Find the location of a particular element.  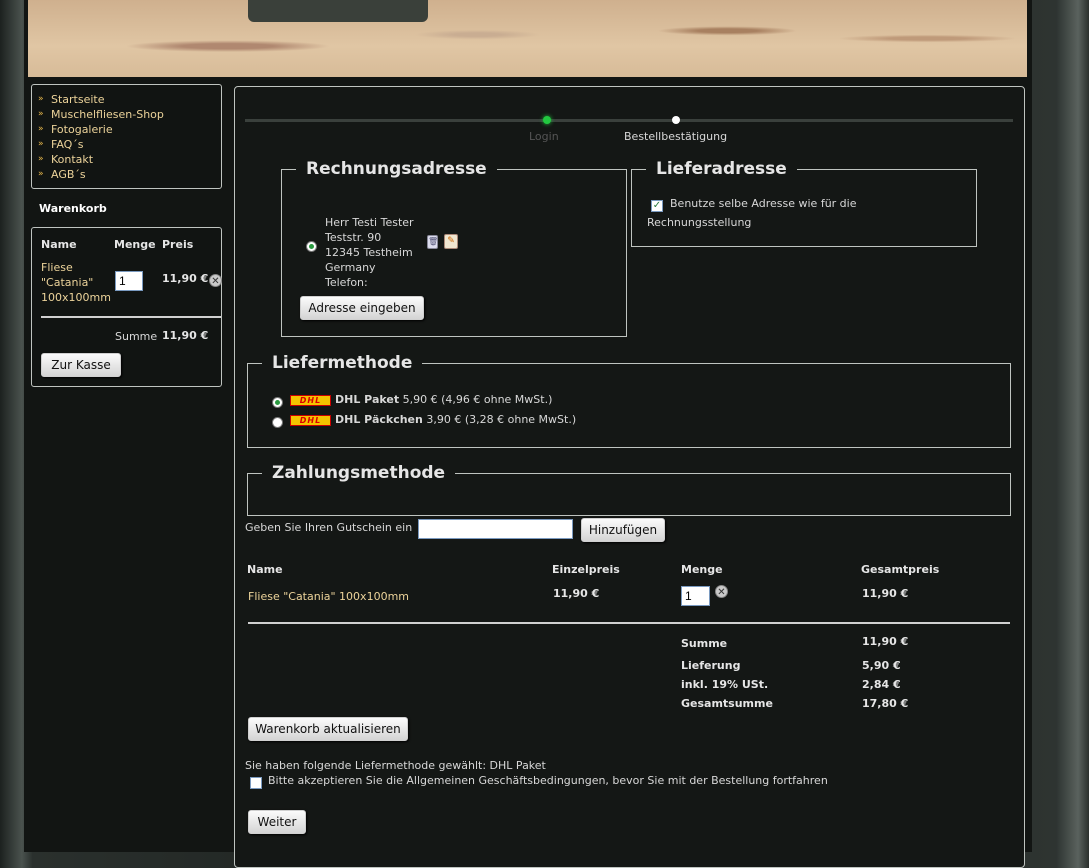

nav-item-kontakt: » Kontakt is located at coordinates (129, 159).